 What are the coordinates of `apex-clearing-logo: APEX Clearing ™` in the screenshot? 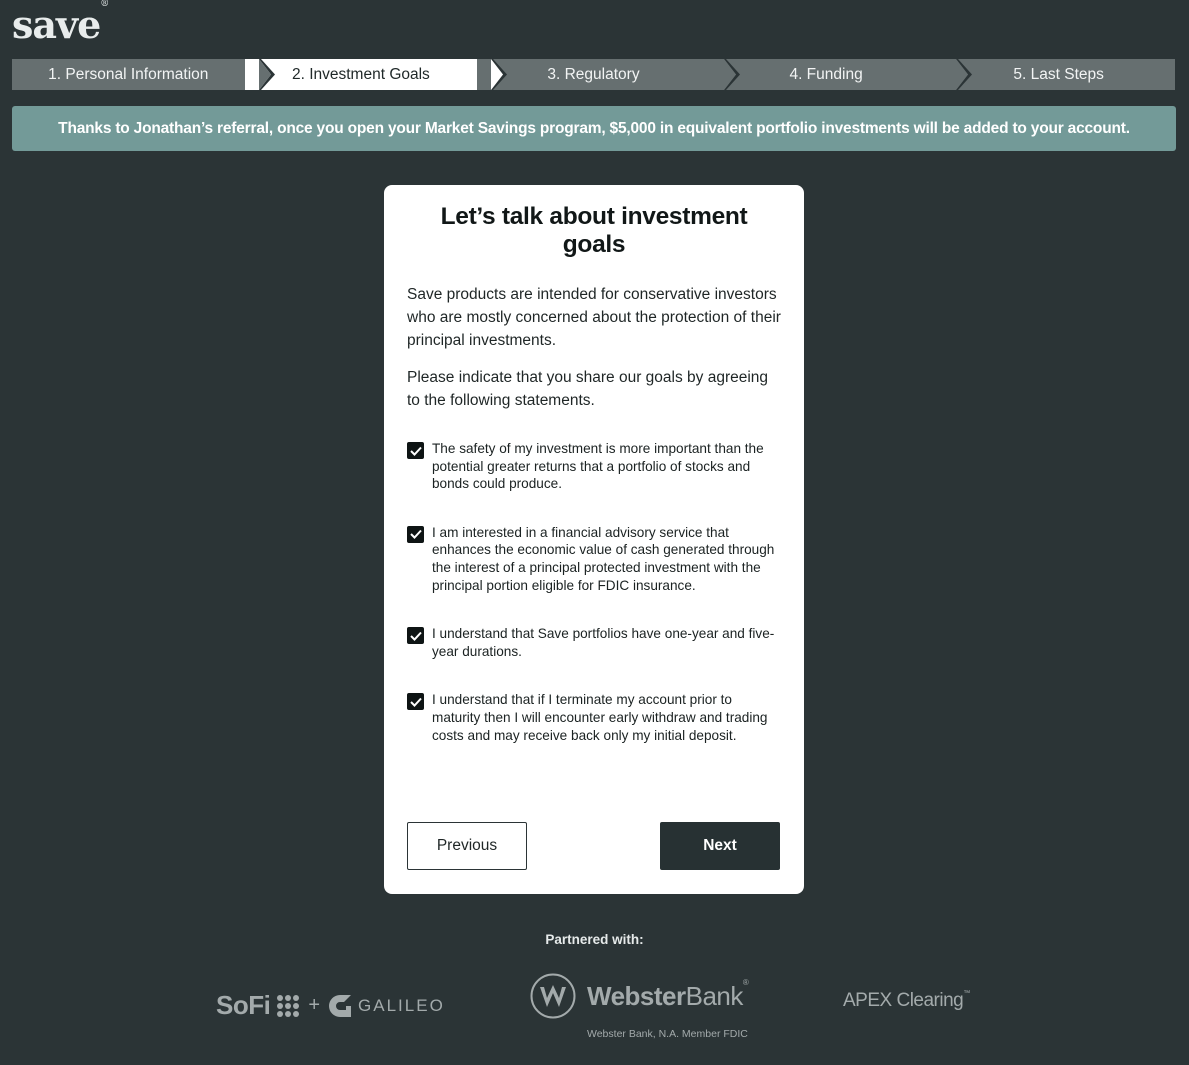 It's located at (906, 1000).